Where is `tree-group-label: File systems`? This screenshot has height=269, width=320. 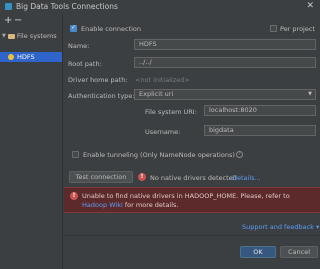
tree-group-label: File systems is located at coordinates (36, 36).